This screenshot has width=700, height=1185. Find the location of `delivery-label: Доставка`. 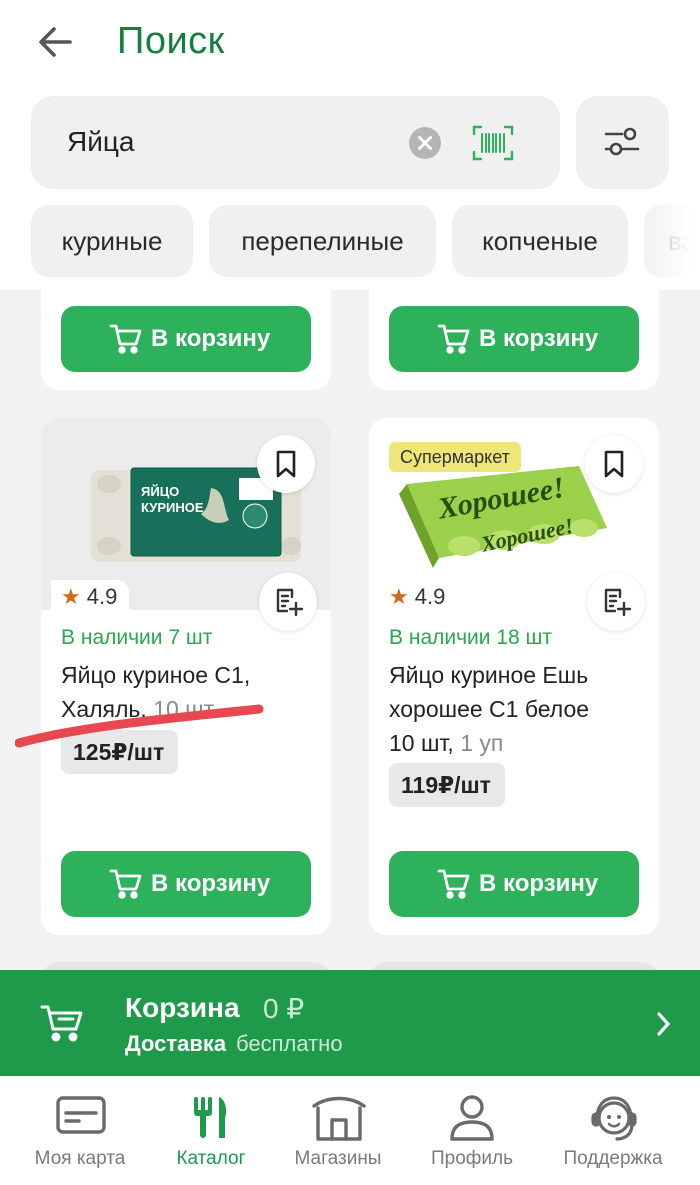

delivery-label: Доставка is located at coordinates (176, 1043).